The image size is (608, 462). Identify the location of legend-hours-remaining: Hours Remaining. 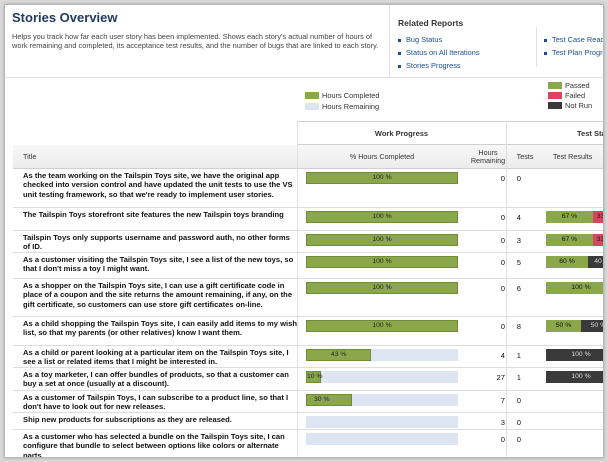
(342, 106).